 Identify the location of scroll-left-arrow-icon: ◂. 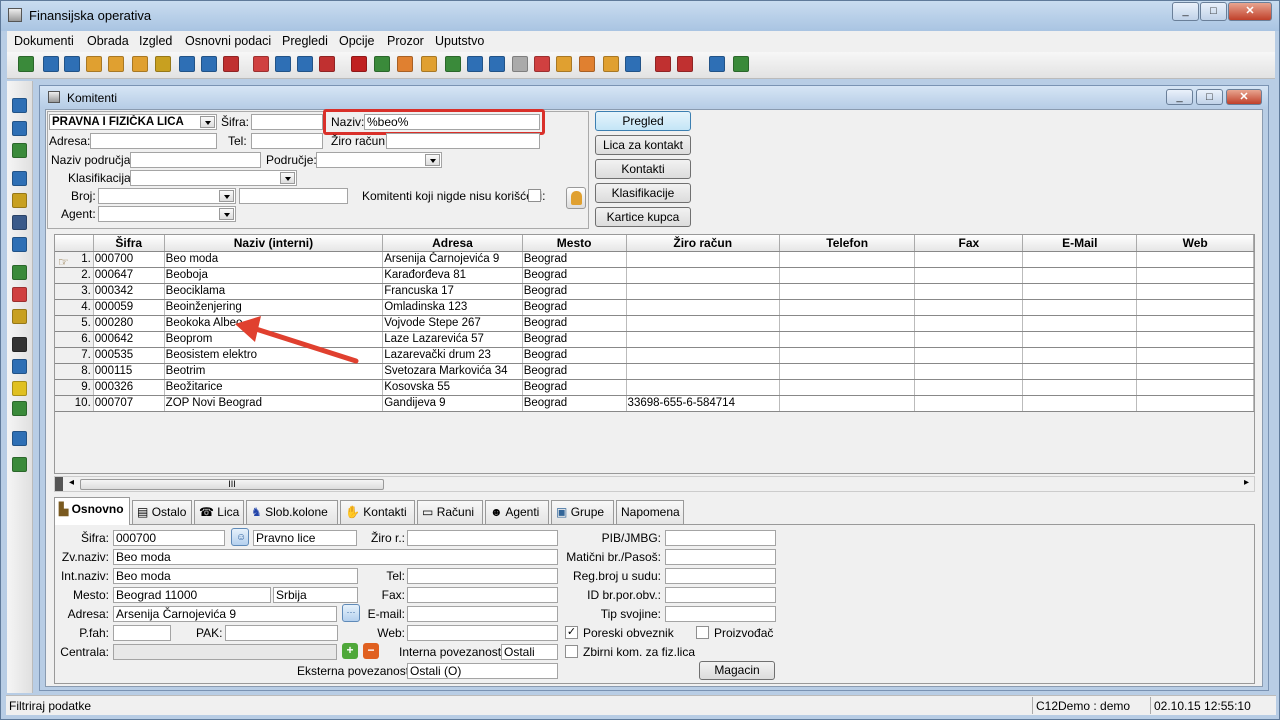
(71, 482).